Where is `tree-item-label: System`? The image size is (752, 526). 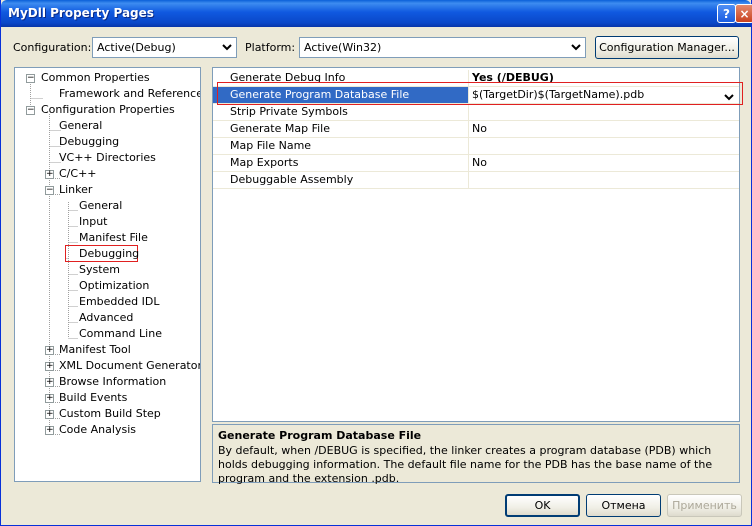
tree-item-label: System is located at coordinates (100, 269).